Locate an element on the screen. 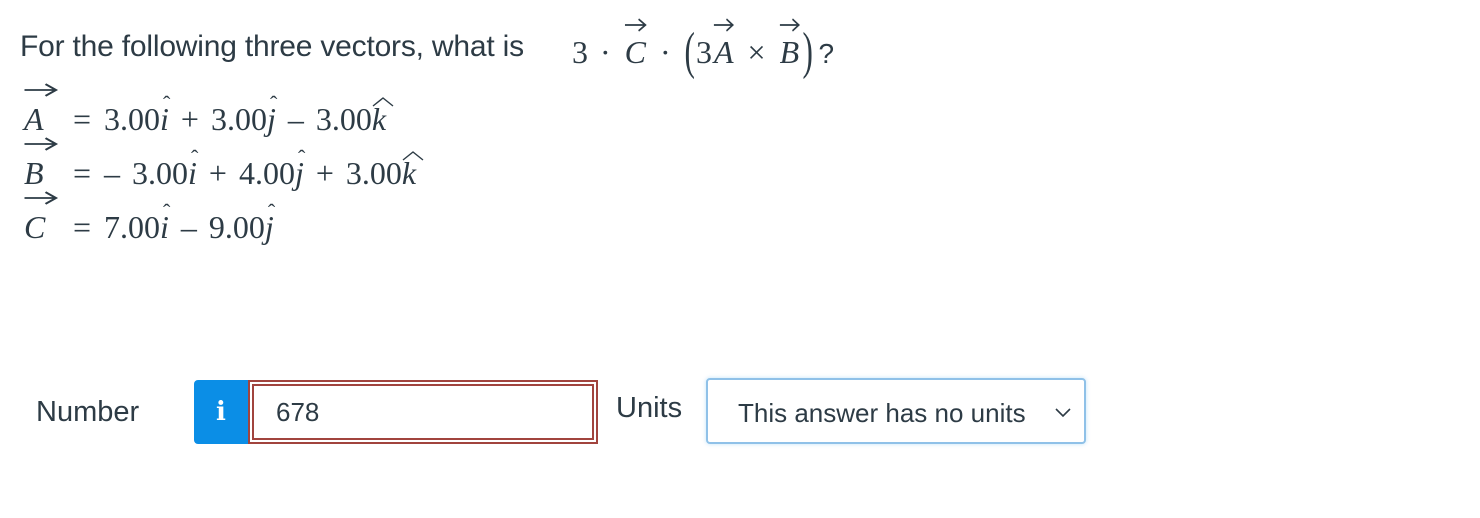 Image resolution: width=1480 pixels, height=518 pixels. vector-name: A is located at coordinates (41, 110).